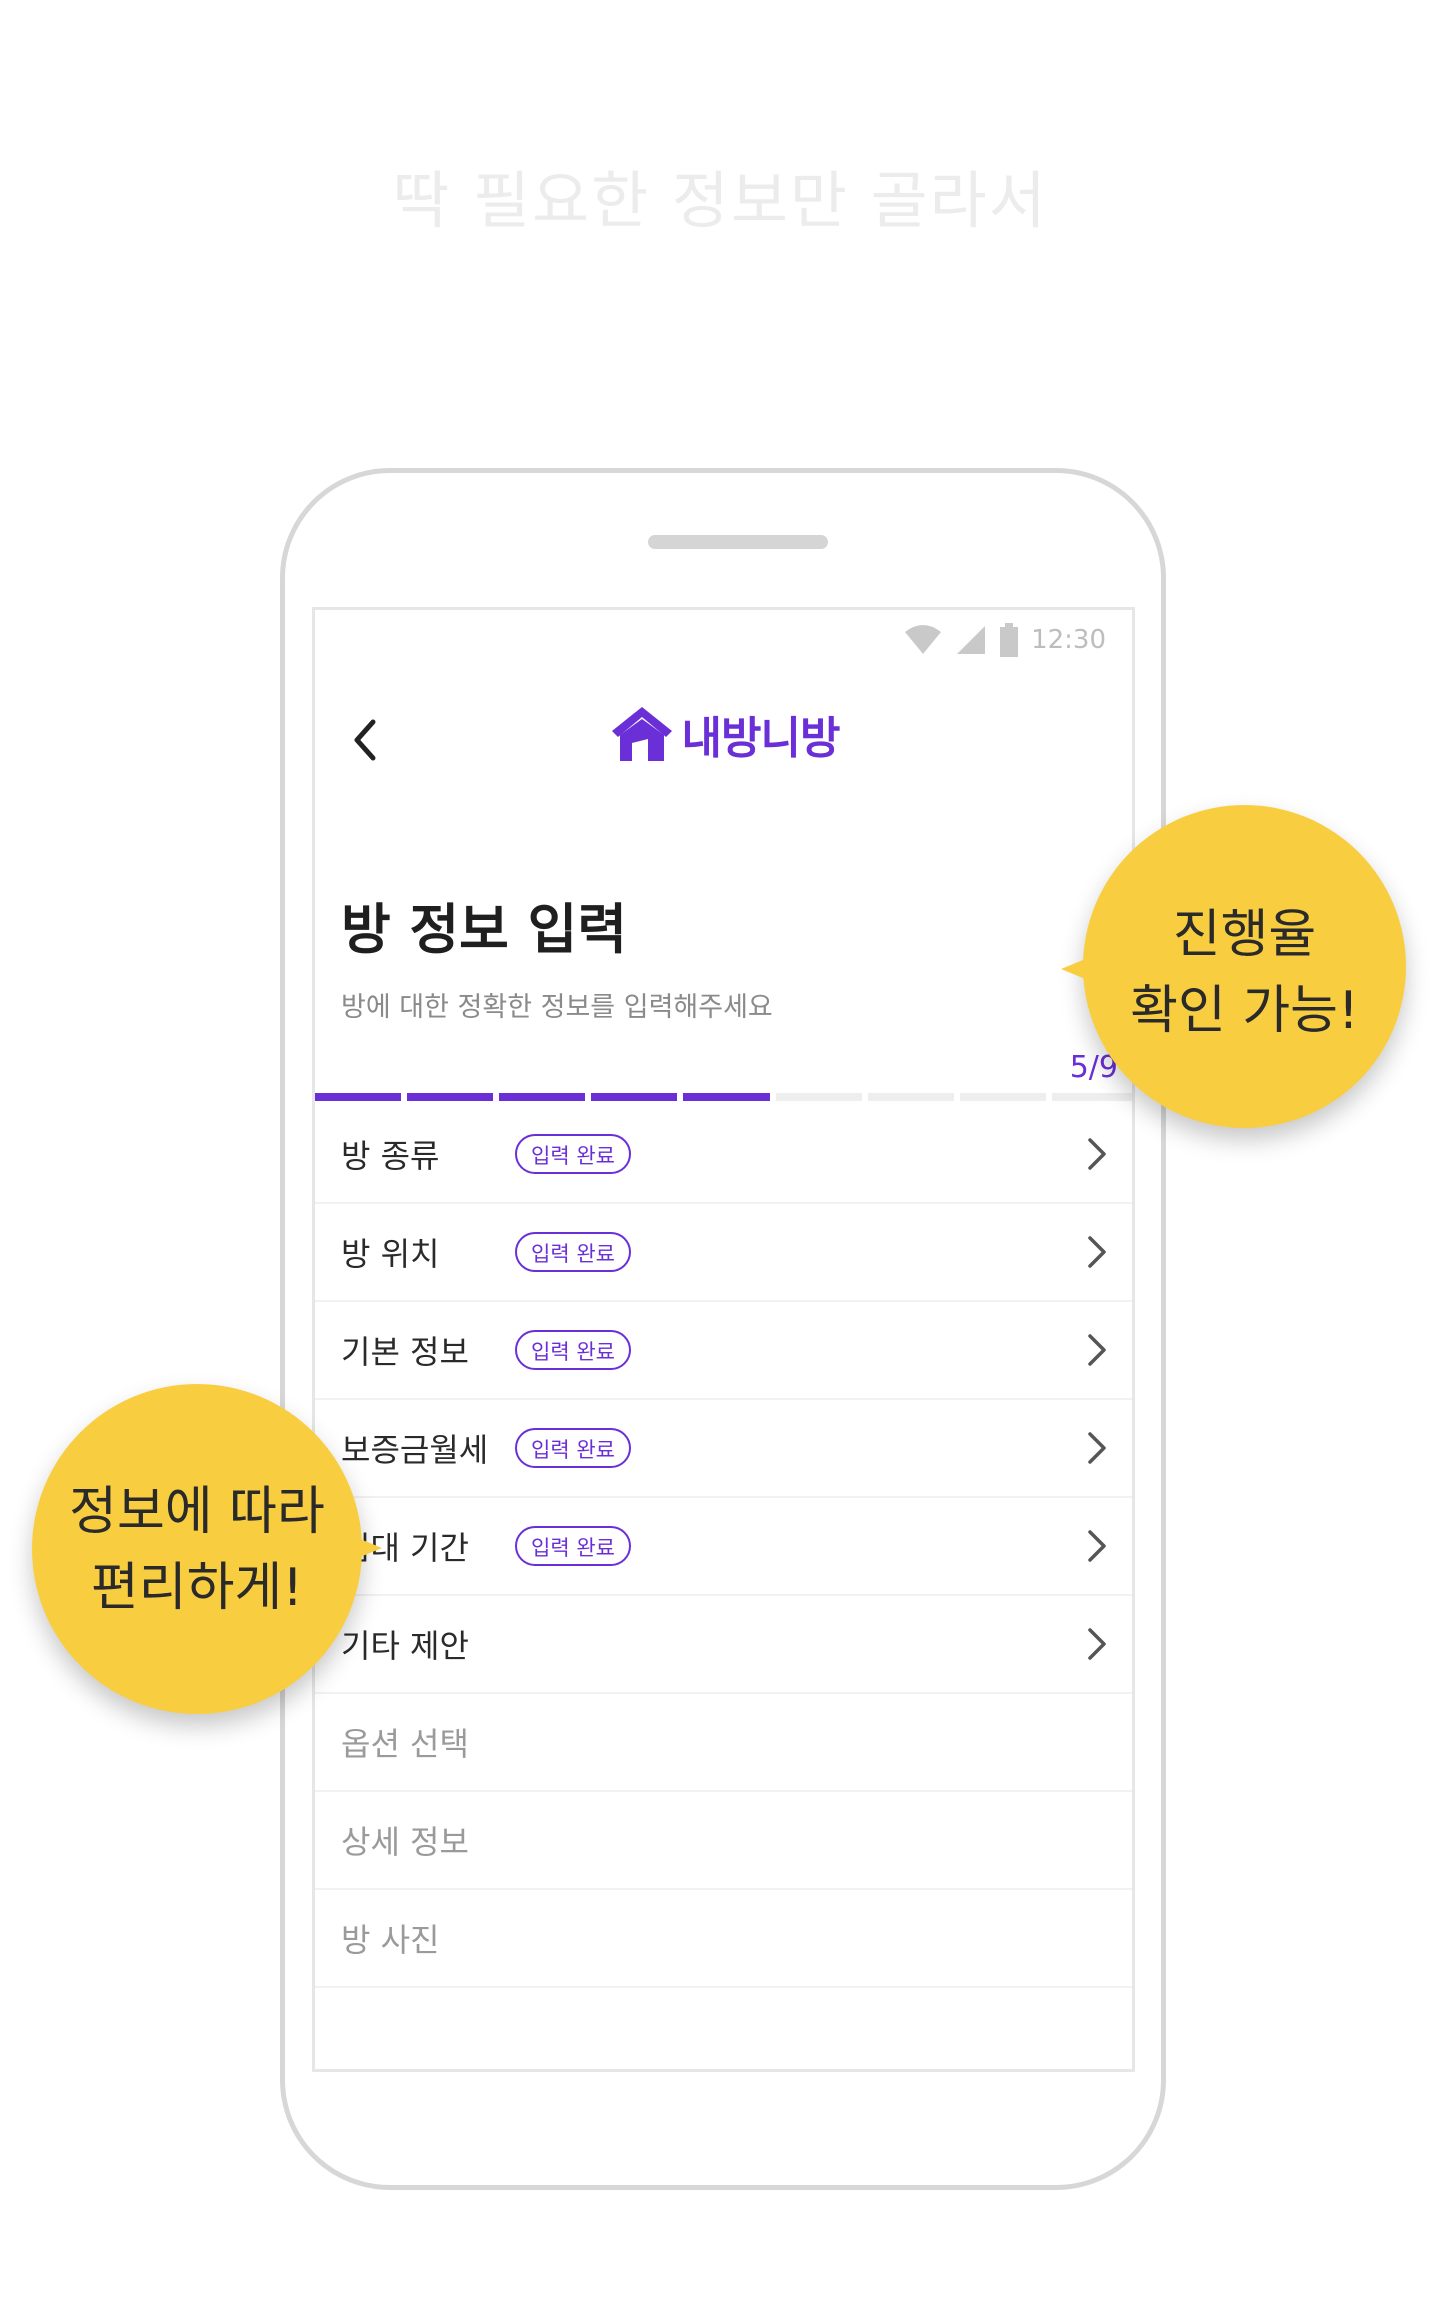  I want to click on phone-speaker, so click(738, 542).